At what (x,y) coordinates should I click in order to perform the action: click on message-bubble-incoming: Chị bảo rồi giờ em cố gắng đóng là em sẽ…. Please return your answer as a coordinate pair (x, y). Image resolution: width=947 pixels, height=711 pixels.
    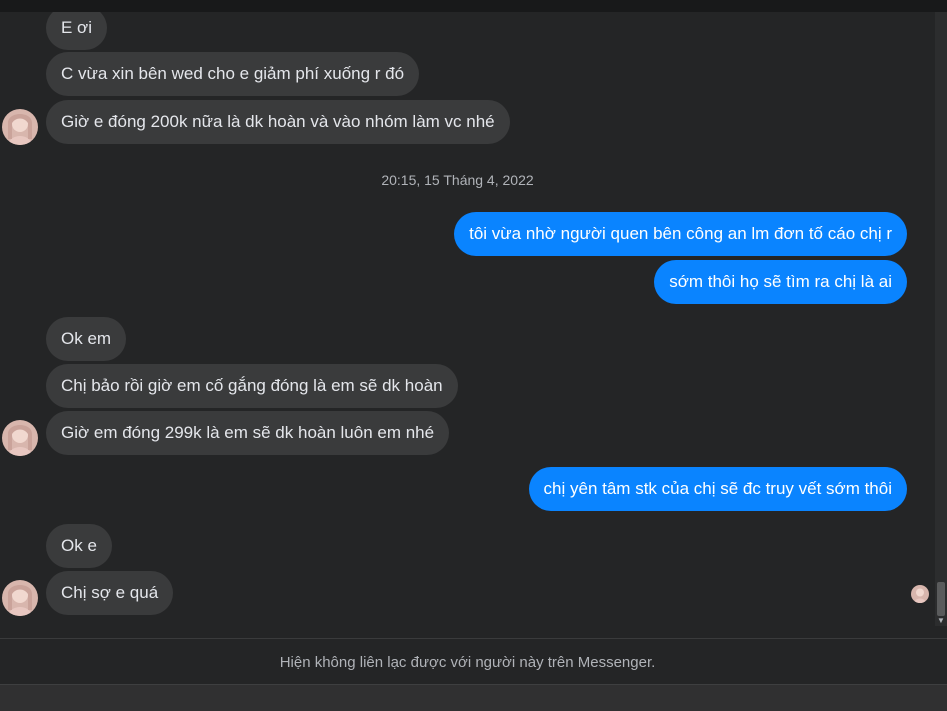
    Looking at the image, I should click on (252, 386).